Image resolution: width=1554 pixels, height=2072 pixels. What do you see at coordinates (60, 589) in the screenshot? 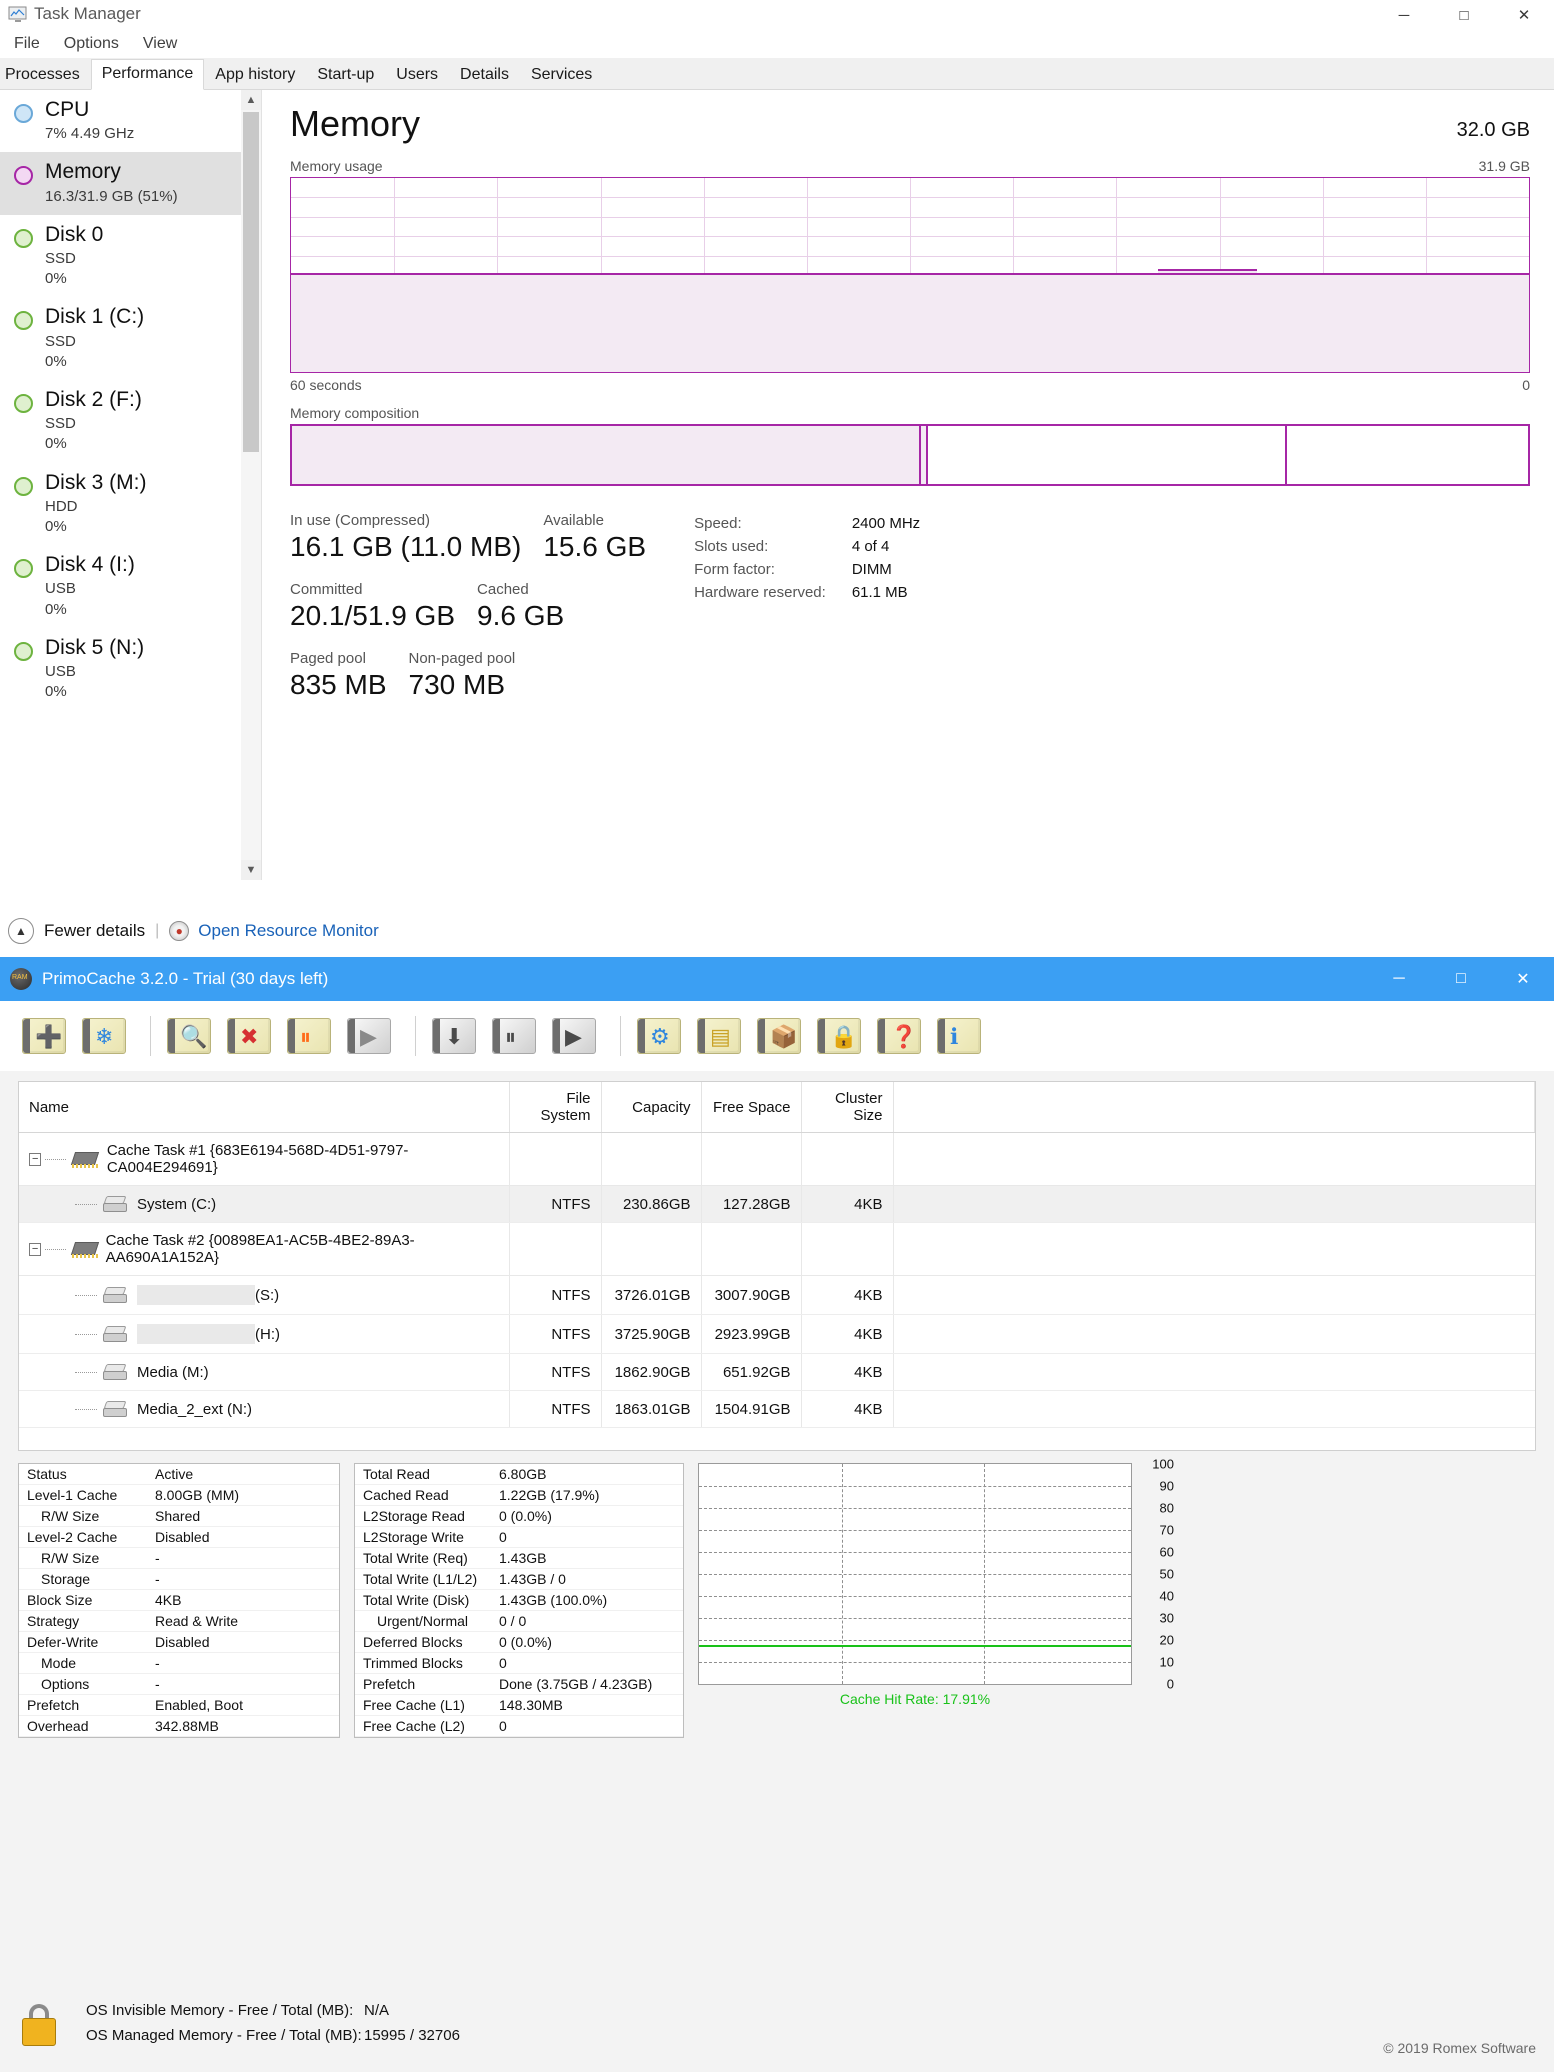
I see `sidebar-item-sublabel-1: USB` at bounding box center [60, 589].